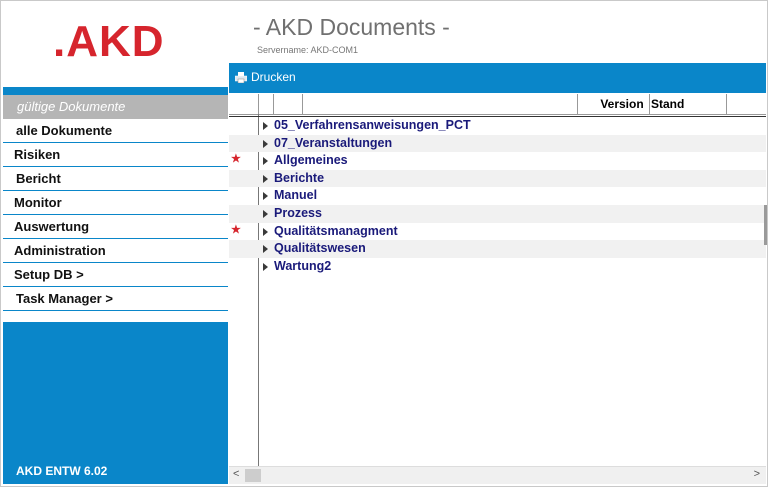  Describe the element at coordinates (115, 179) in the screenshot. I see `sidebar-item-bericht: Bericht` at that location.